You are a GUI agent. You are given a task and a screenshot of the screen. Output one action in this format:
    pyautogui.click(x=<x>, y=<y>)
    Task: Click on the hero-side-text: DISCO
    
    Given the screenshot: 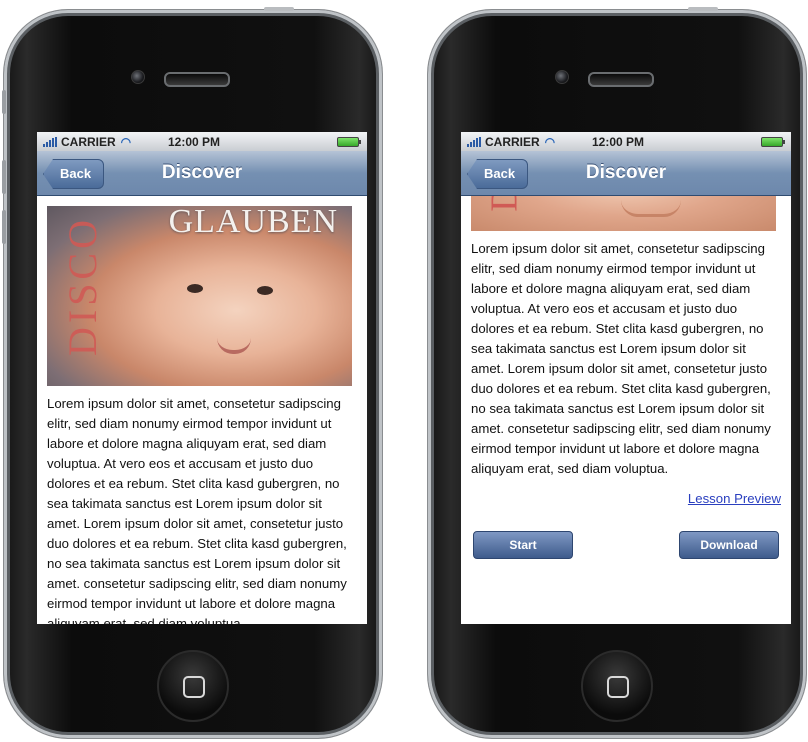 What is the action you would take?
    pyautogui.click(x=83, y=286)
    